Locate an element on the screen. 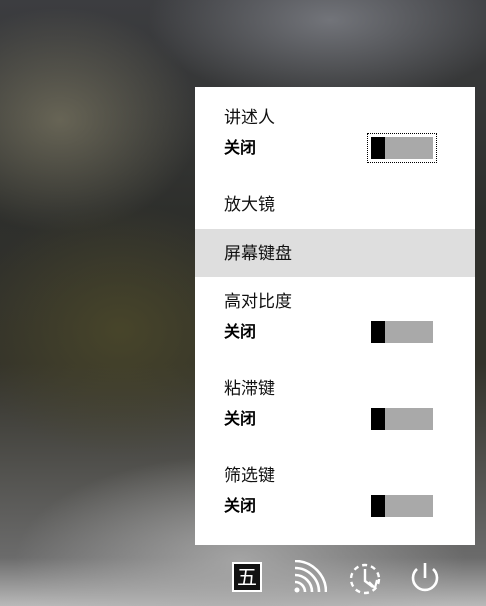 The image size is (486, 606). menu-item-narrator: 讲述人 关闭 is located at coordinates (335, 132).